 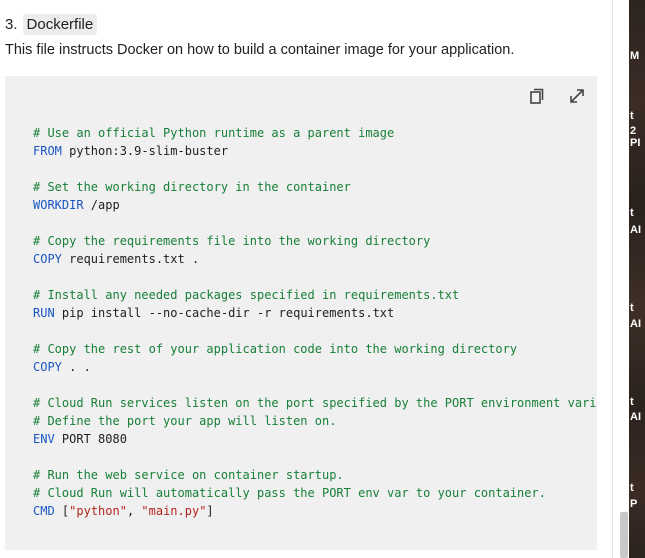 I want to click on code-keyword: ENV, so click(x=44, y=439).